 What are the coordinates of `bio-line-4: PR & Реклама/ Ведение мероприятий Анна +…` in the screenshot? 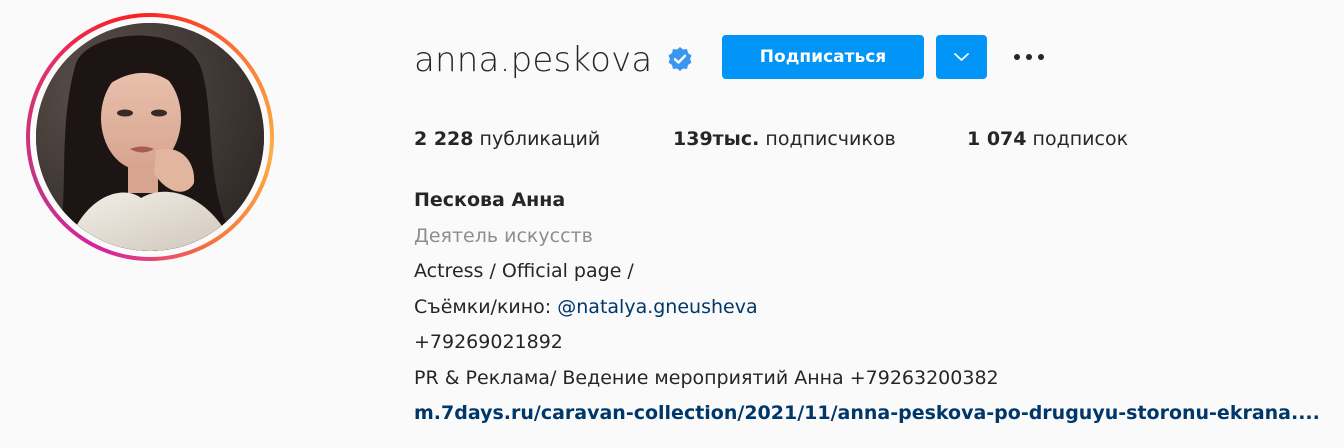 It's located at (706, 377).